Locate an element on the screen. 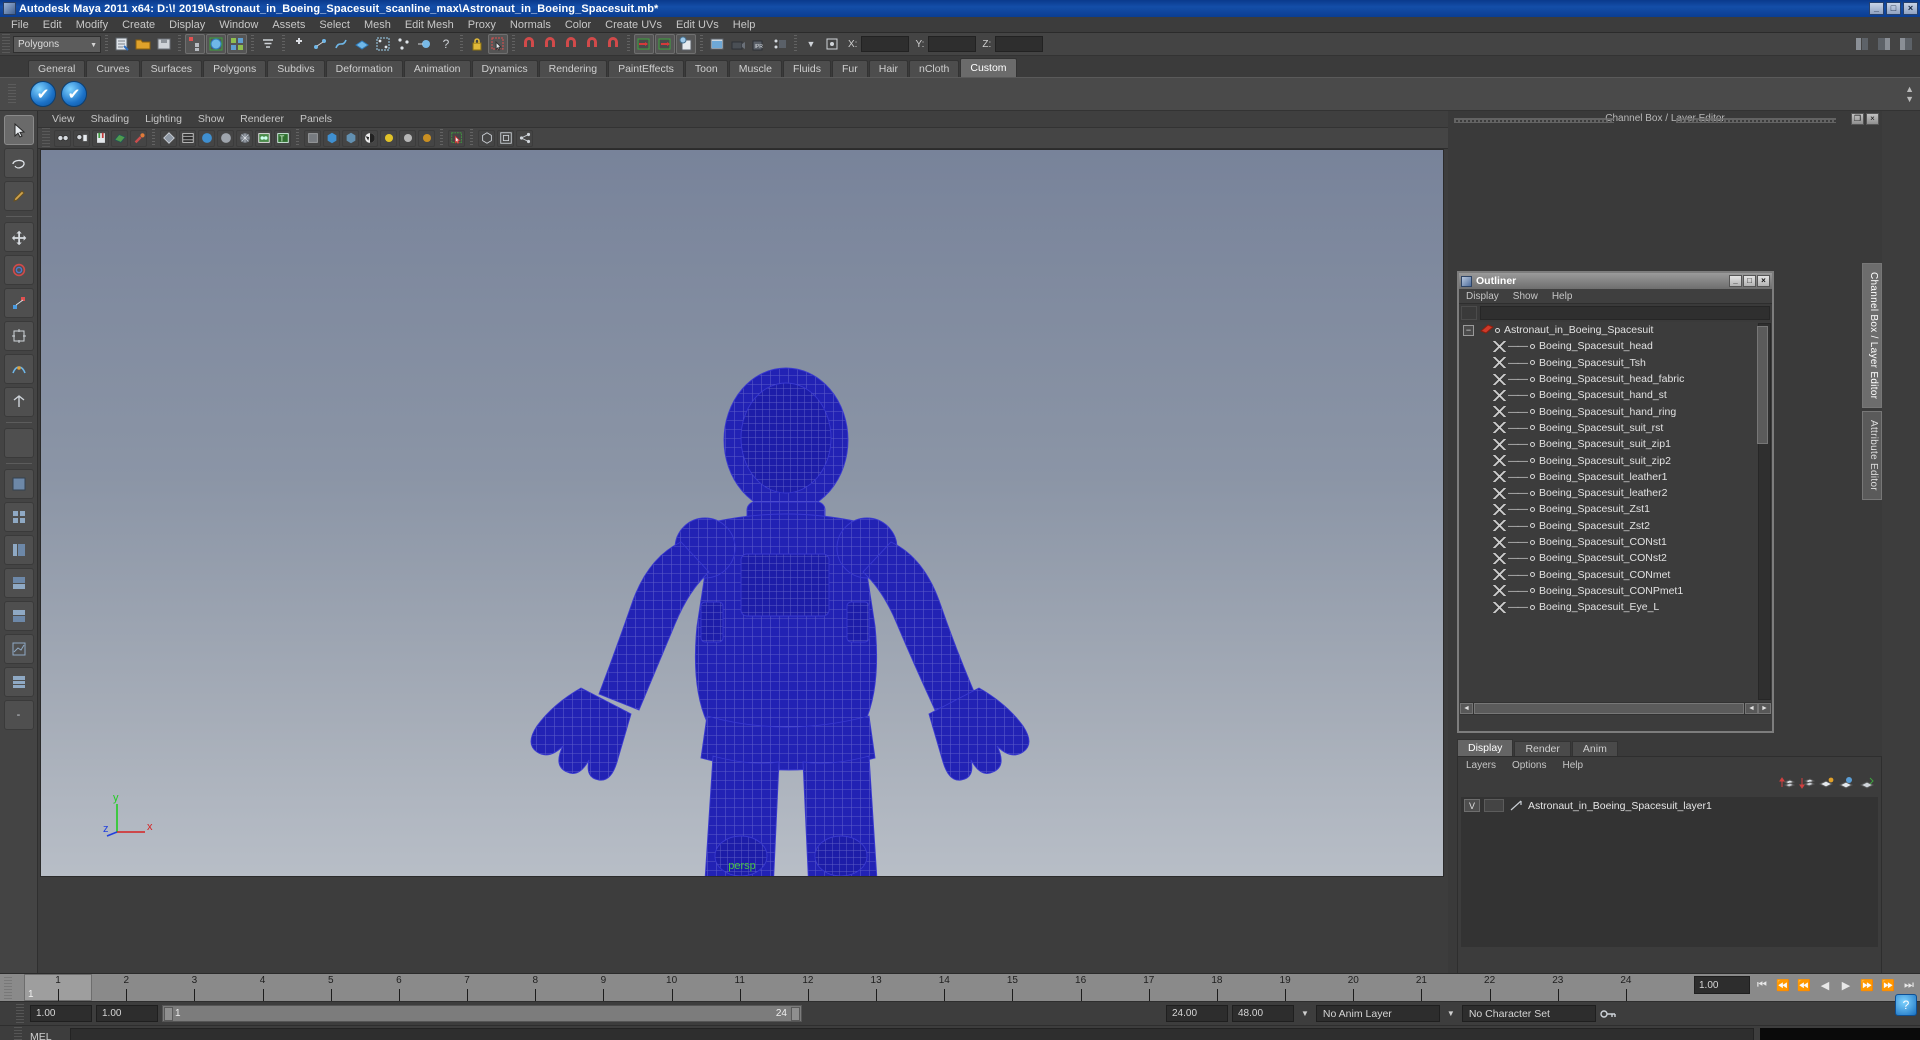  outliner-persp-layout-icon is located at coordinates (18, 550).